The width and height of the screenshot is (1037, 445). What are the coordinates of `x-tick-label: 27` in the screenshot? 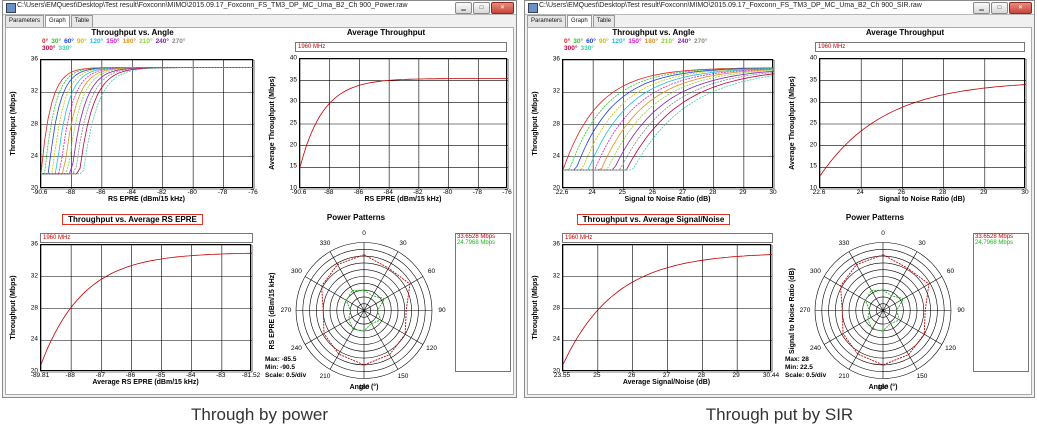 It's located at (666, 375).